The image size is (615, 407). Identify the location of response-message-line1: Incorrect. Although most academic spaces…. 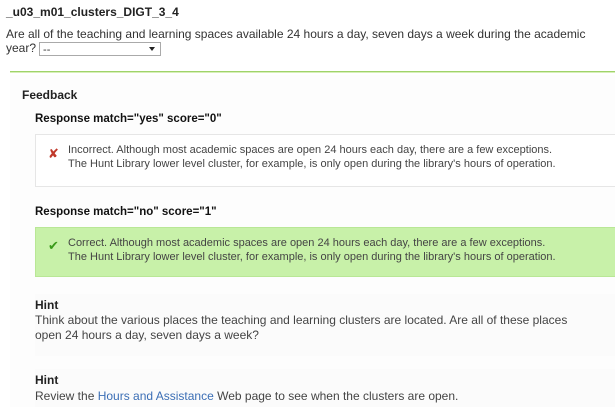
(310, 150).